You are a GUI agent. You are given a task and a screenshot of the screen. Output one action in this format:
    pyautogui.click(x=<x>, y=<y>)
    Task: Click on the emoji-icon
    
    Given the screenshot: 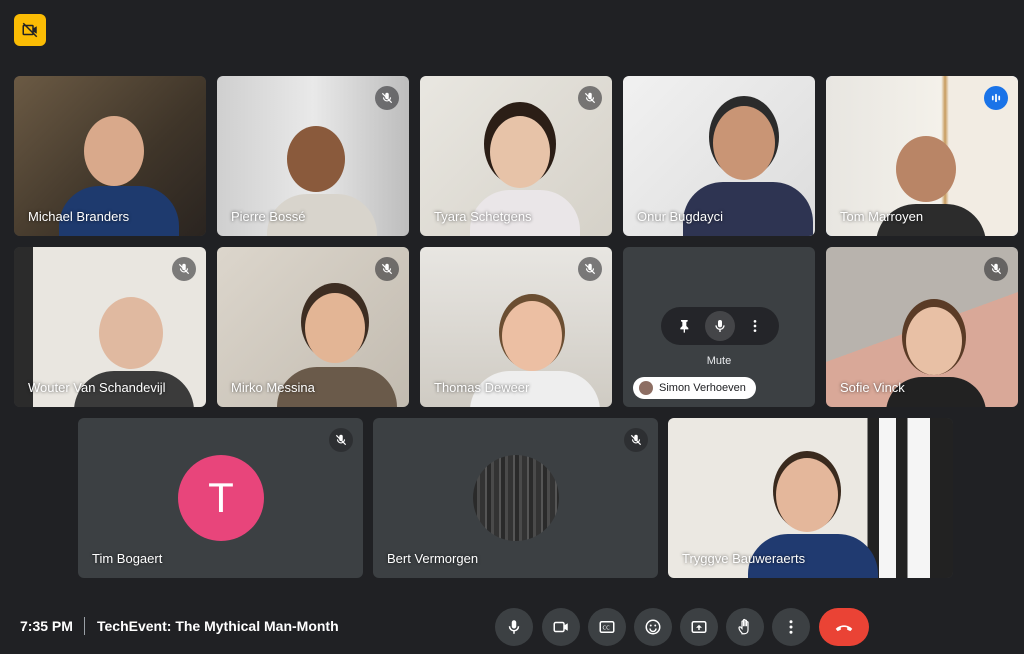 What is the action you would take?
    pyautogui.click(x=653, y=627)
    